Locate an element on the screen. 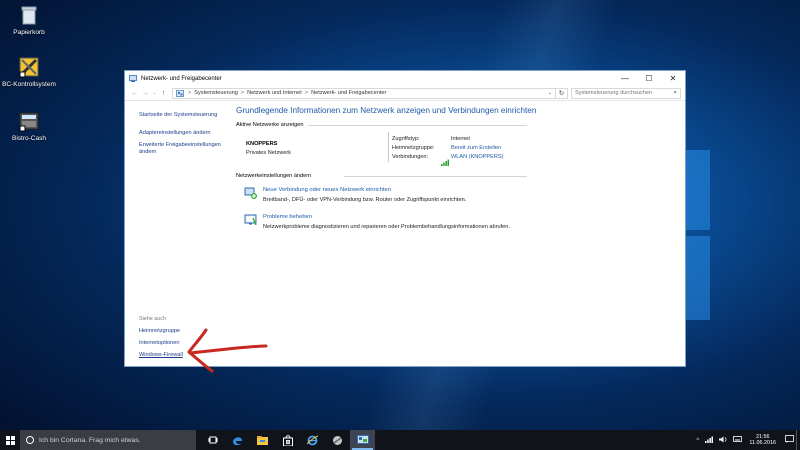 Image resolution: width=800 pixels, height=450 pixels. new-connection-icon is located at coordinates (250, 193).